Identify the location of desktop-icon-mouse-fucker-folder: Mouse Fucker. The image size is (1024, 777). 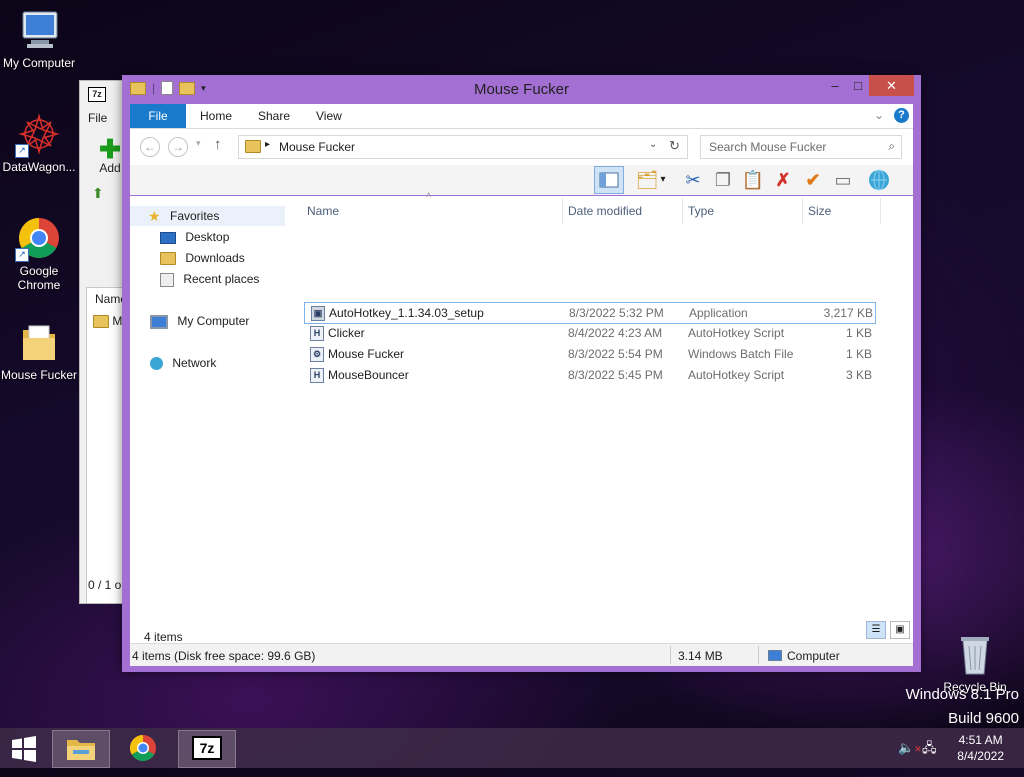
(39, 351).